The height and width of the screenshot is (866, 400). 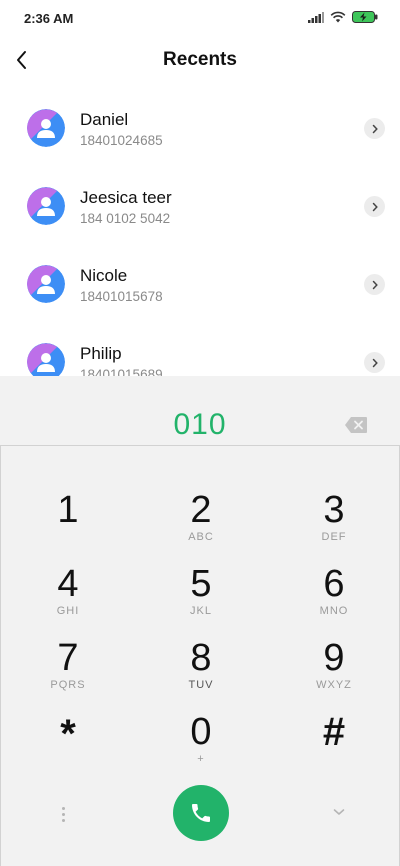 I want to click on key-digit: 8, so click(x=201, y=658).